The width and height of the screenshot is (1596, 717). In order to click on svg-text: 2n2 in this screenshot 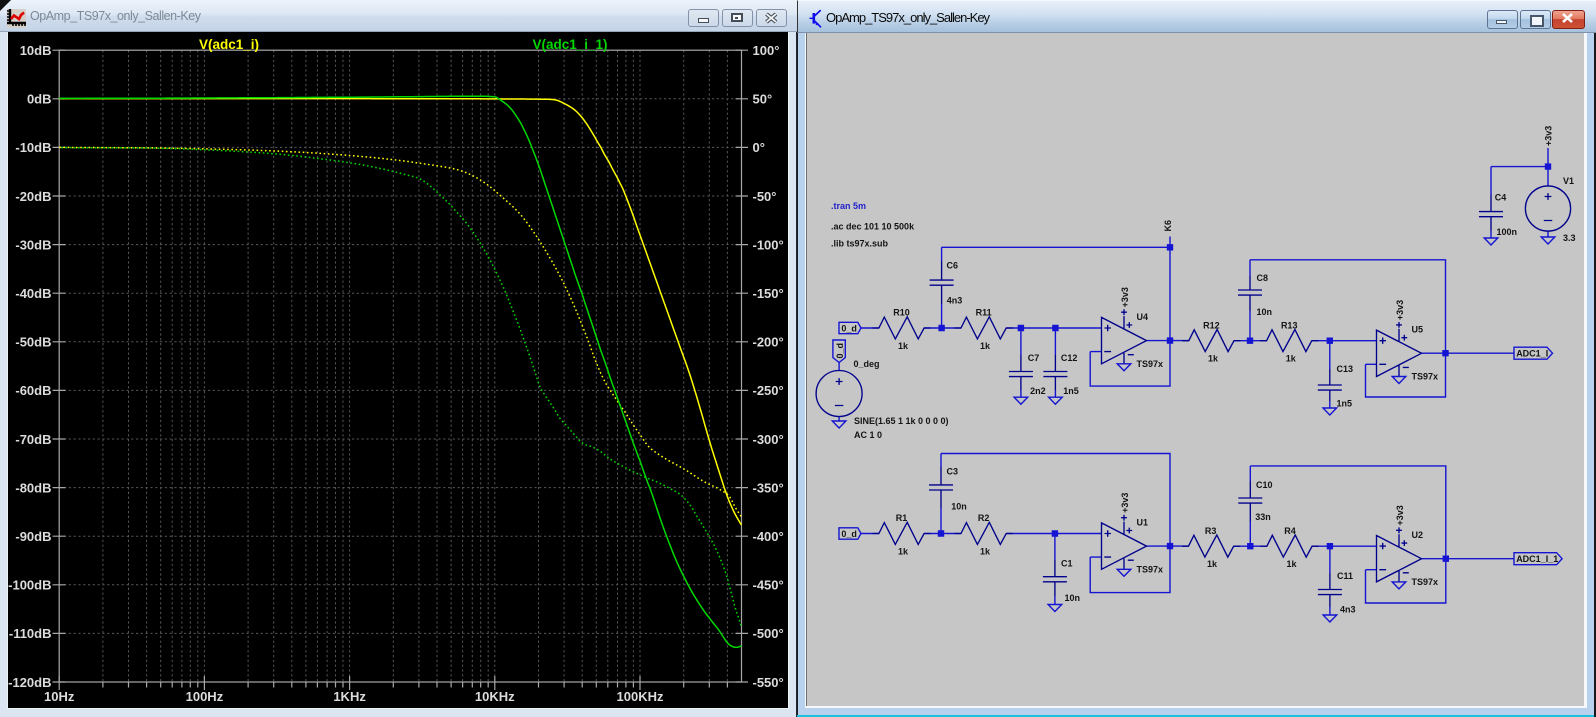, I will do `click(1038, 391)`.